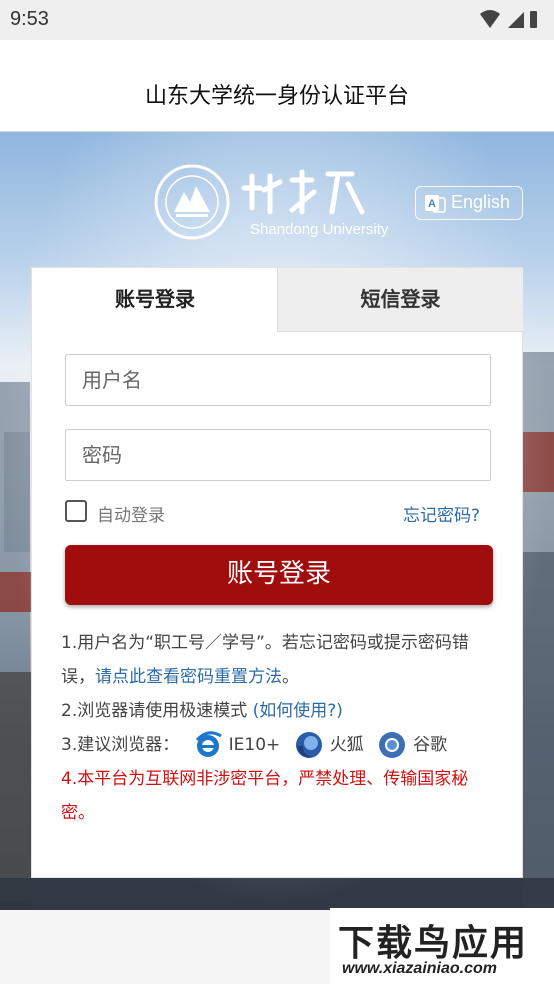 This screenshot has width=554, height=984. I want to click on shandong-university-logo: Shandong University, so click(271, 202).